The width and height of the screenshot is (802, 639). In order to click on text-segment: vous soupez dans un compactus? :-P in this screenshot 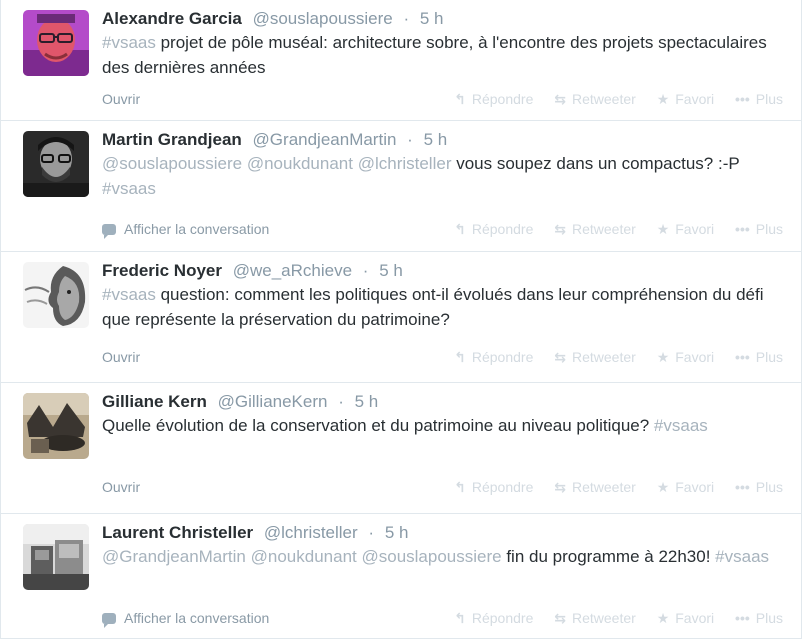, I will do `click(595, 163)`.